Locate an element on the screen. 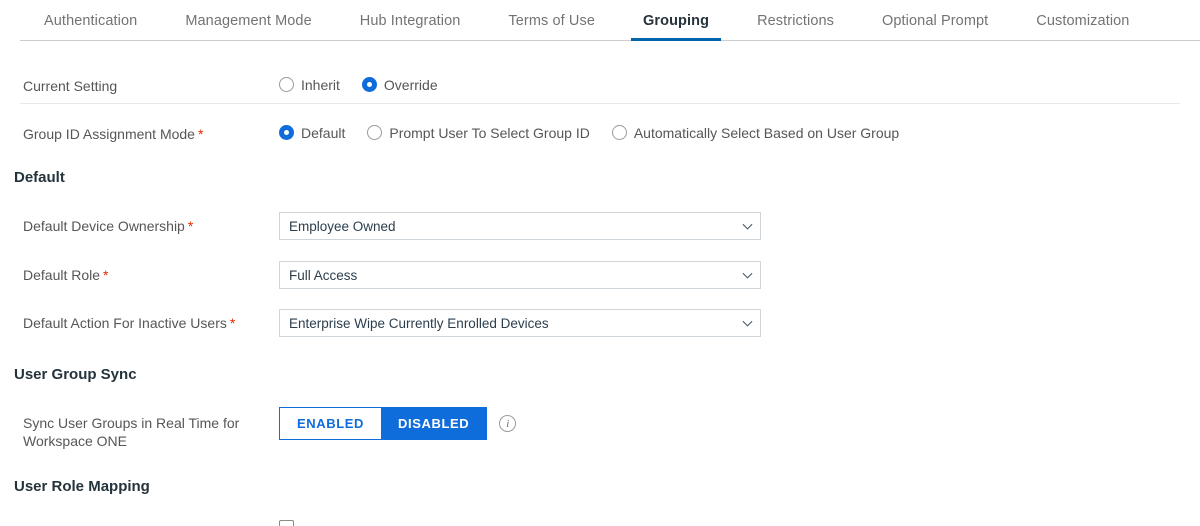 The image size is (1200, 526). tab-label: Management Mode is located at coordinates (248, 20).